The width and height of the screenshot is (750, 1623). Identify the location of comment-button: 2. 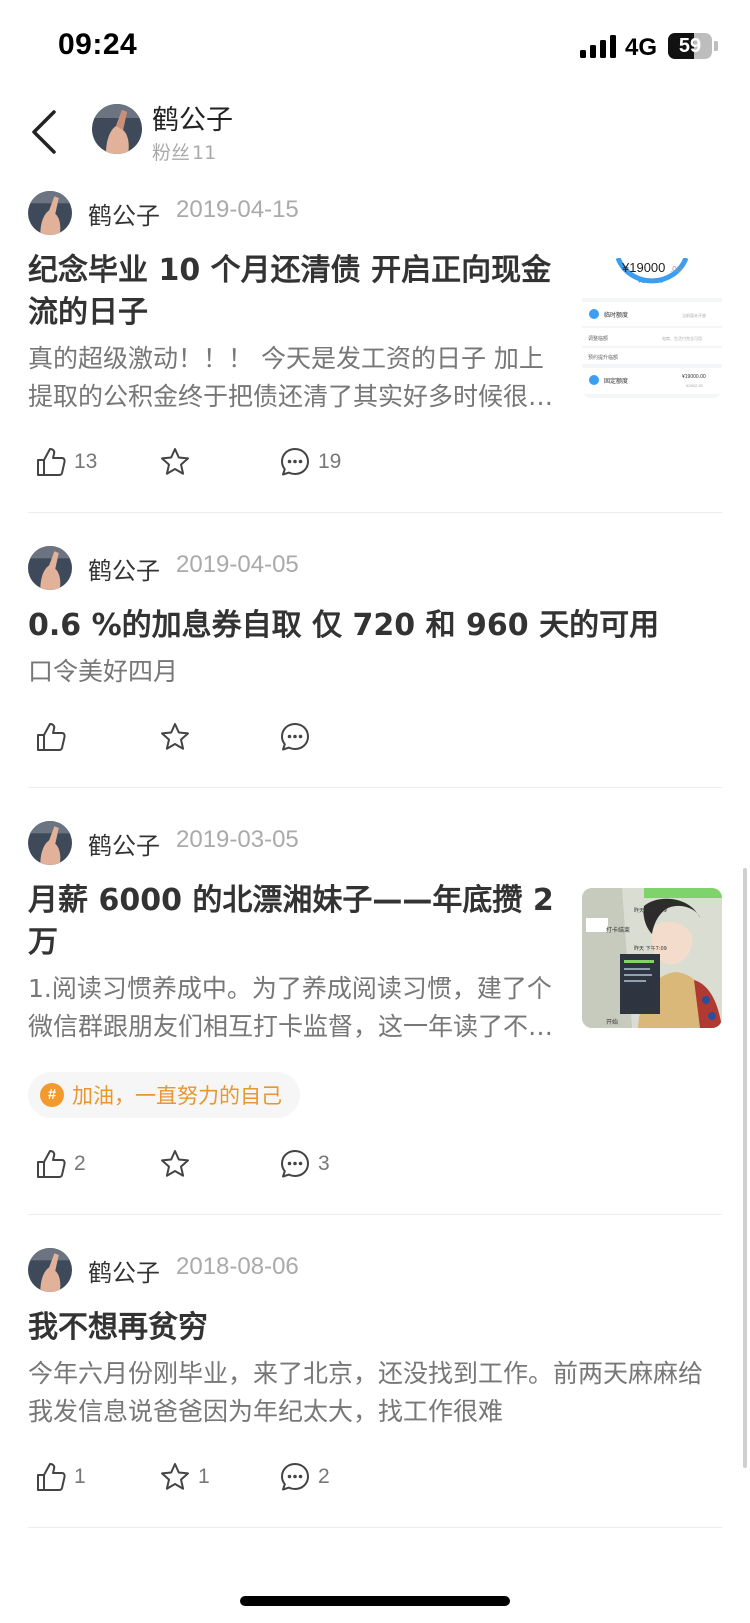
(304, 1477).